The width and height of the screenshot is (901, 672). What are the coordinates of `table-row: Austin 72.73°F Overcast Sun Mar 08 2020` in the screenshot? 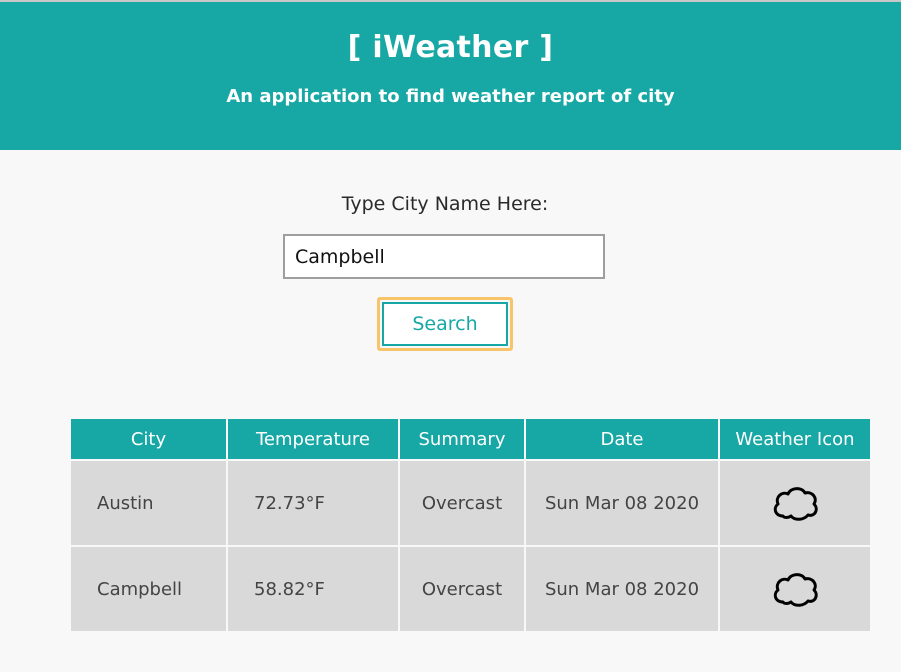 It's located at (470, 503).